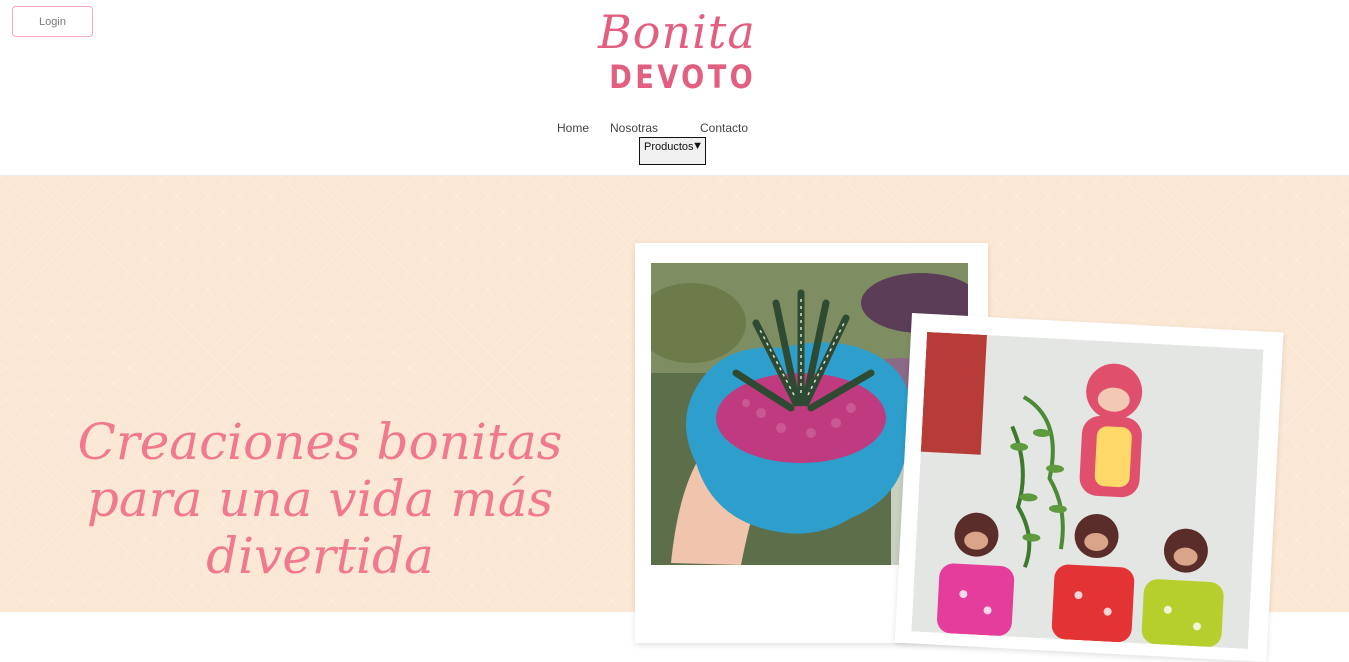 The image size is (1349, 662). I want to click on nav-nosotras: Nosotras, so click(634, 128).